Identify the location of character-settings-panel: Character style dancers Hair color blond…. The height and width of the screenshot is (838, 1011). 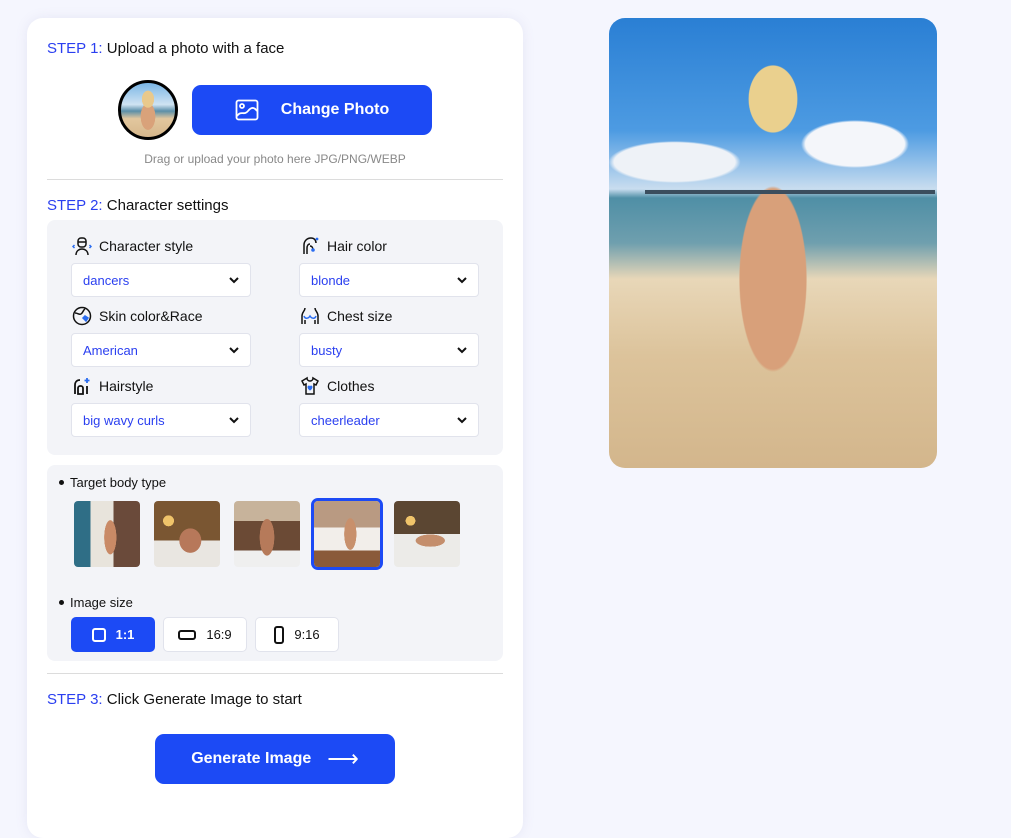
(275, 337).